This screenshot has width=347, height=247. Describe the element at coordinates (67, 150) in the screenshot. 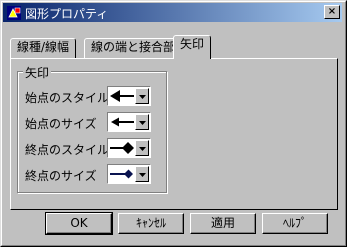

I see `end-style-label: 終点のスタイル` at that location.